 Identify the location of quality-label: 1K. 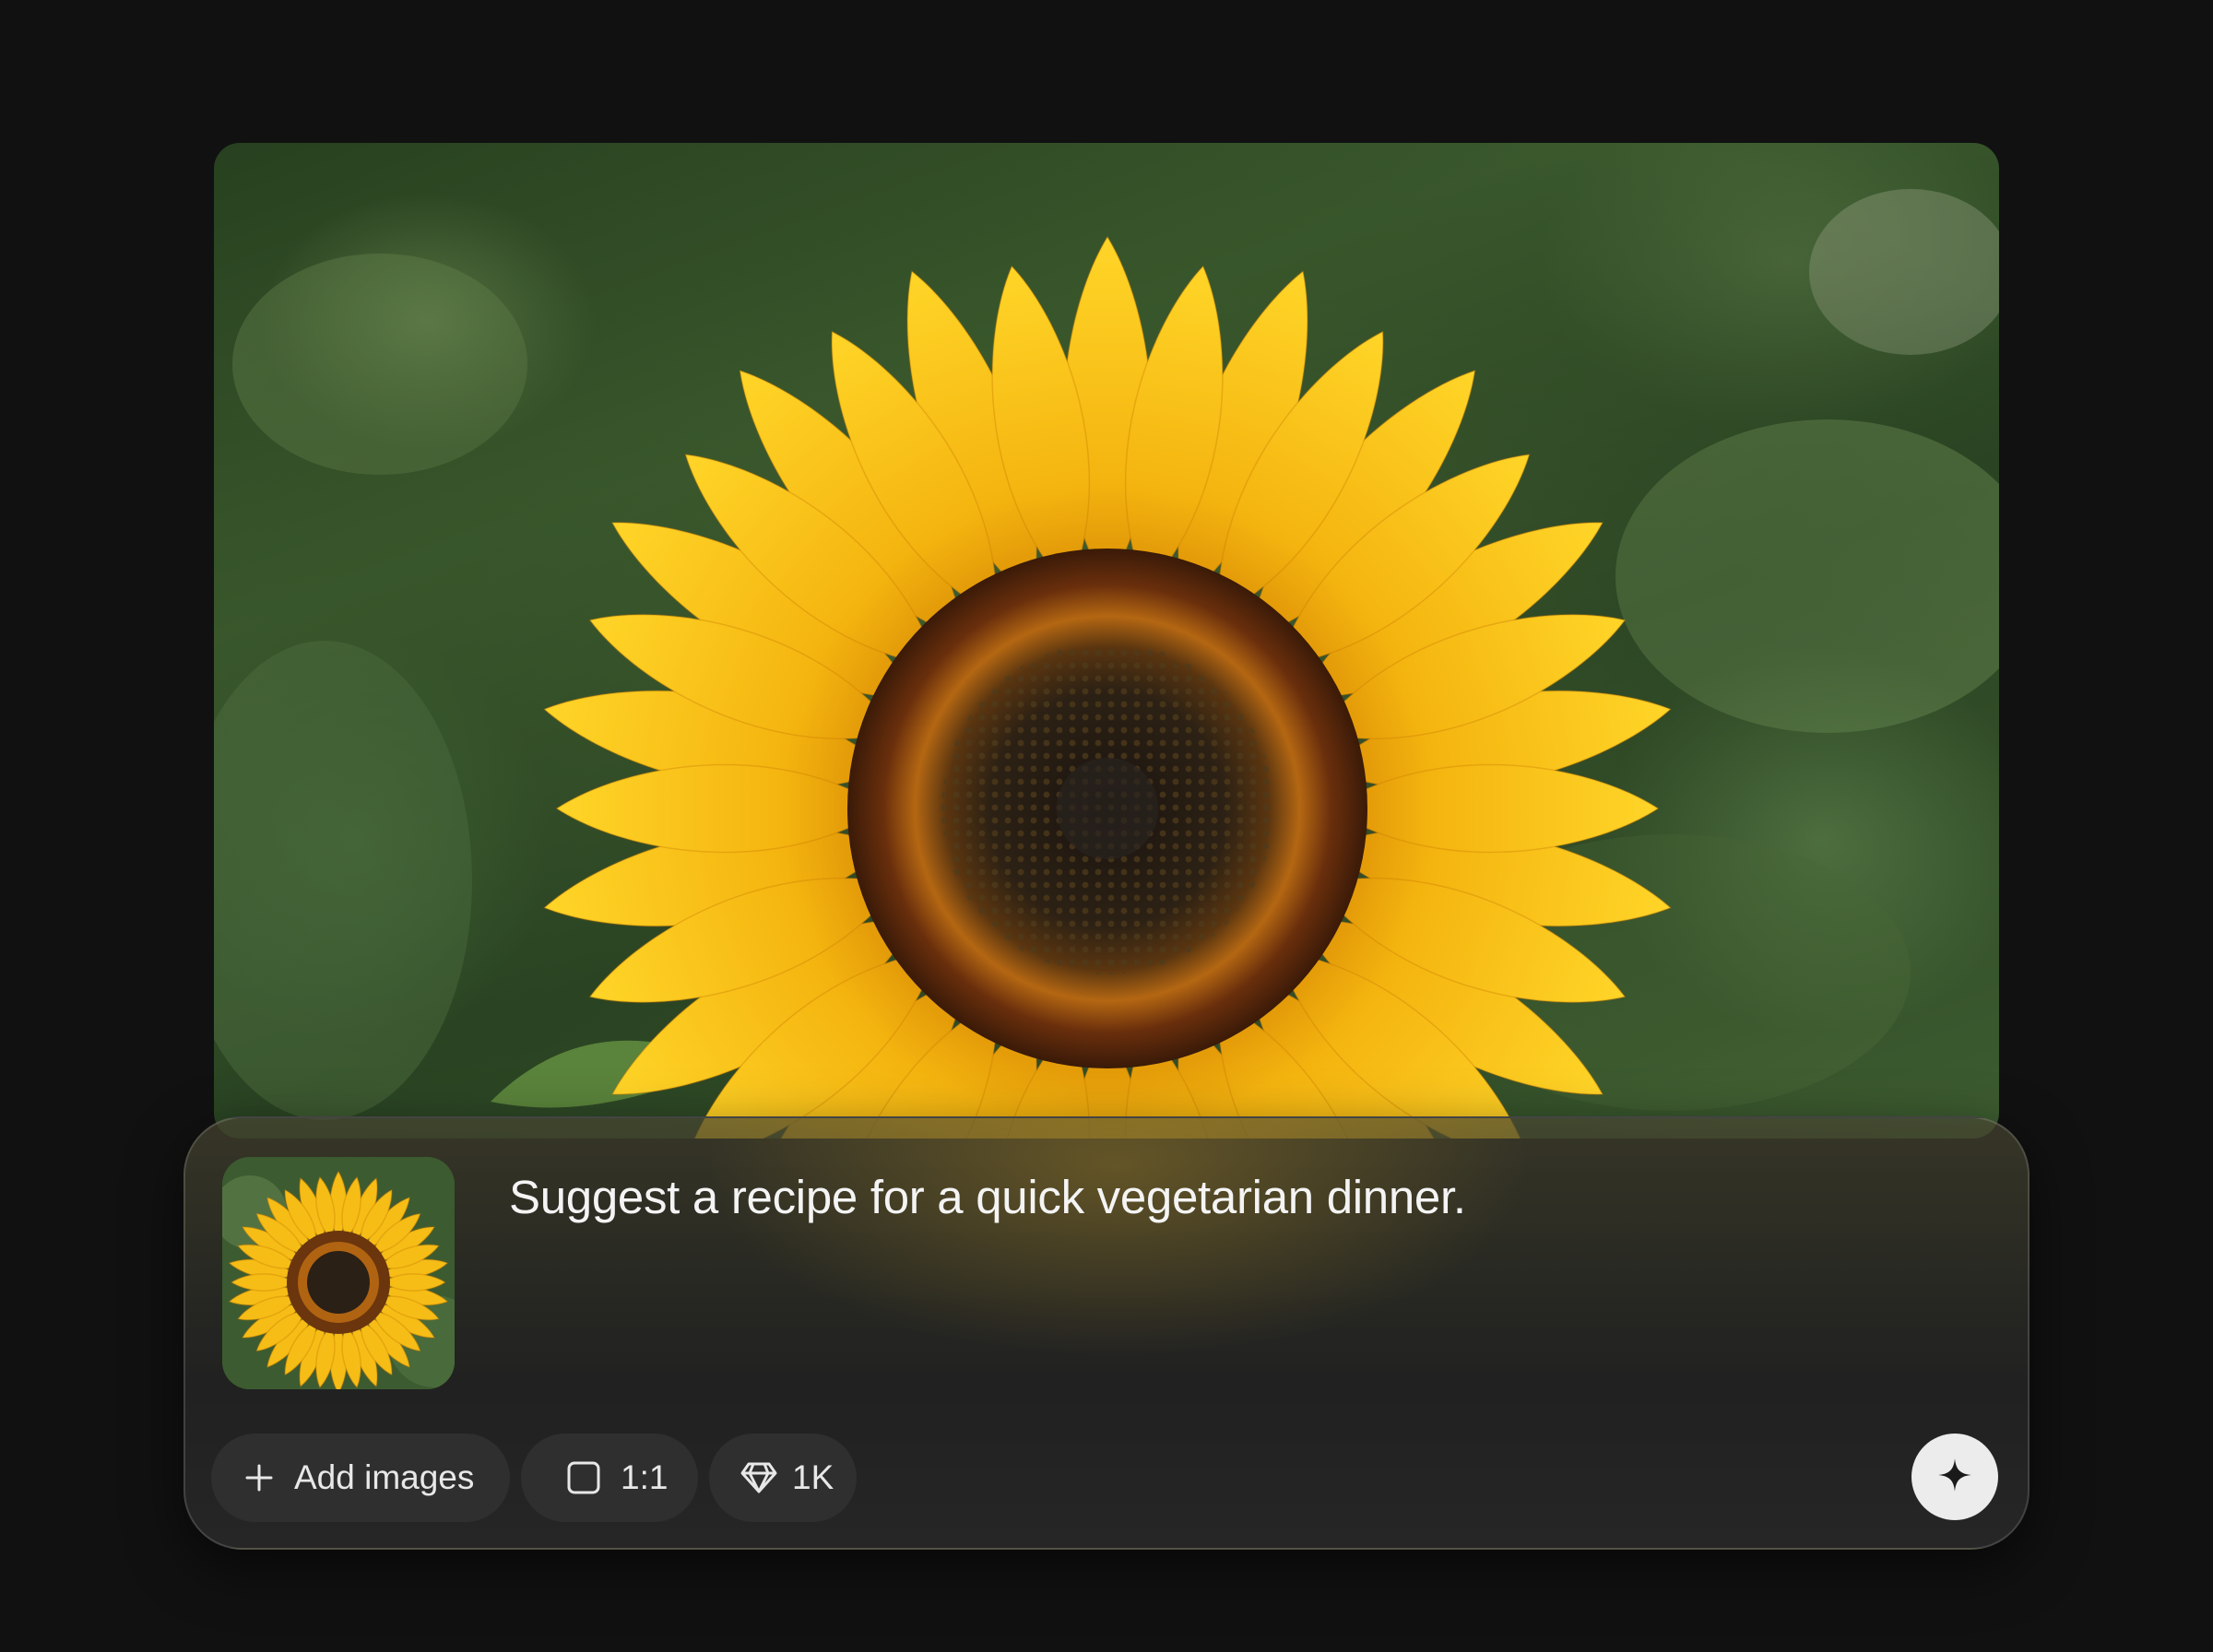
(813, 1477).